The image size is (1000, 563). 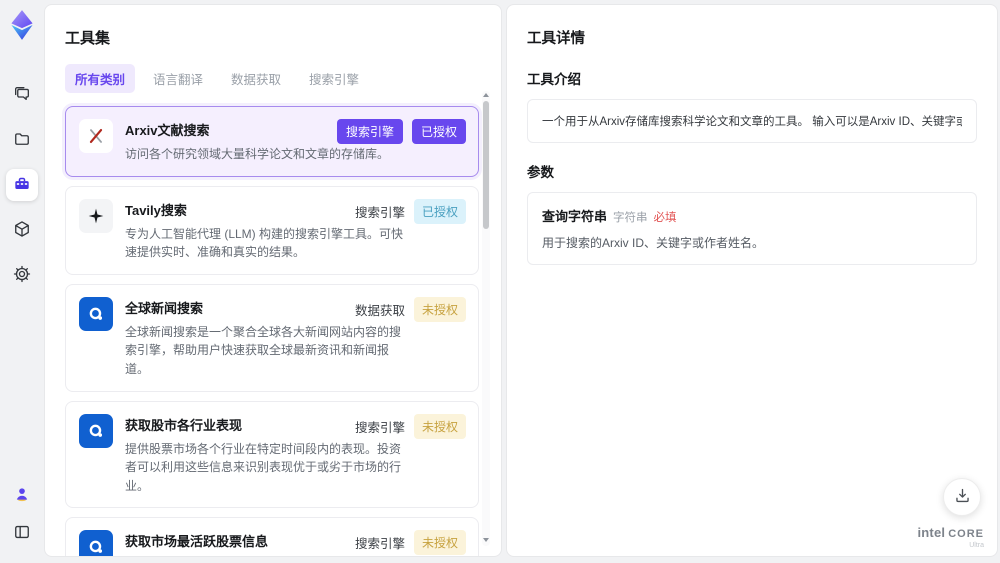 What do you see at coordinates (630, 218) in the screenshot?
I see `parameter-type: 字符串` at bounding box center [630, 218].